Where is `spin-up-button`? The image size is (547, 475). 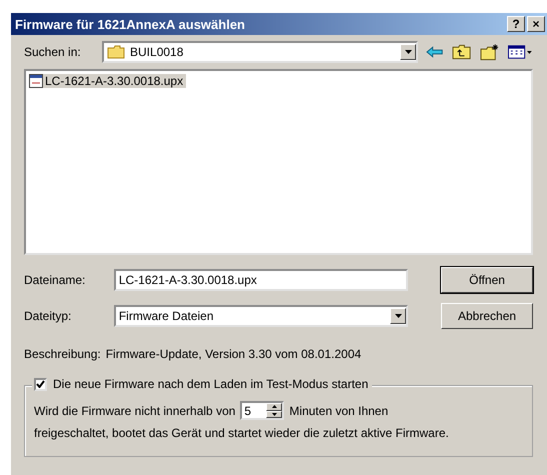 spin-up-button is located at coordinates (274, 406).